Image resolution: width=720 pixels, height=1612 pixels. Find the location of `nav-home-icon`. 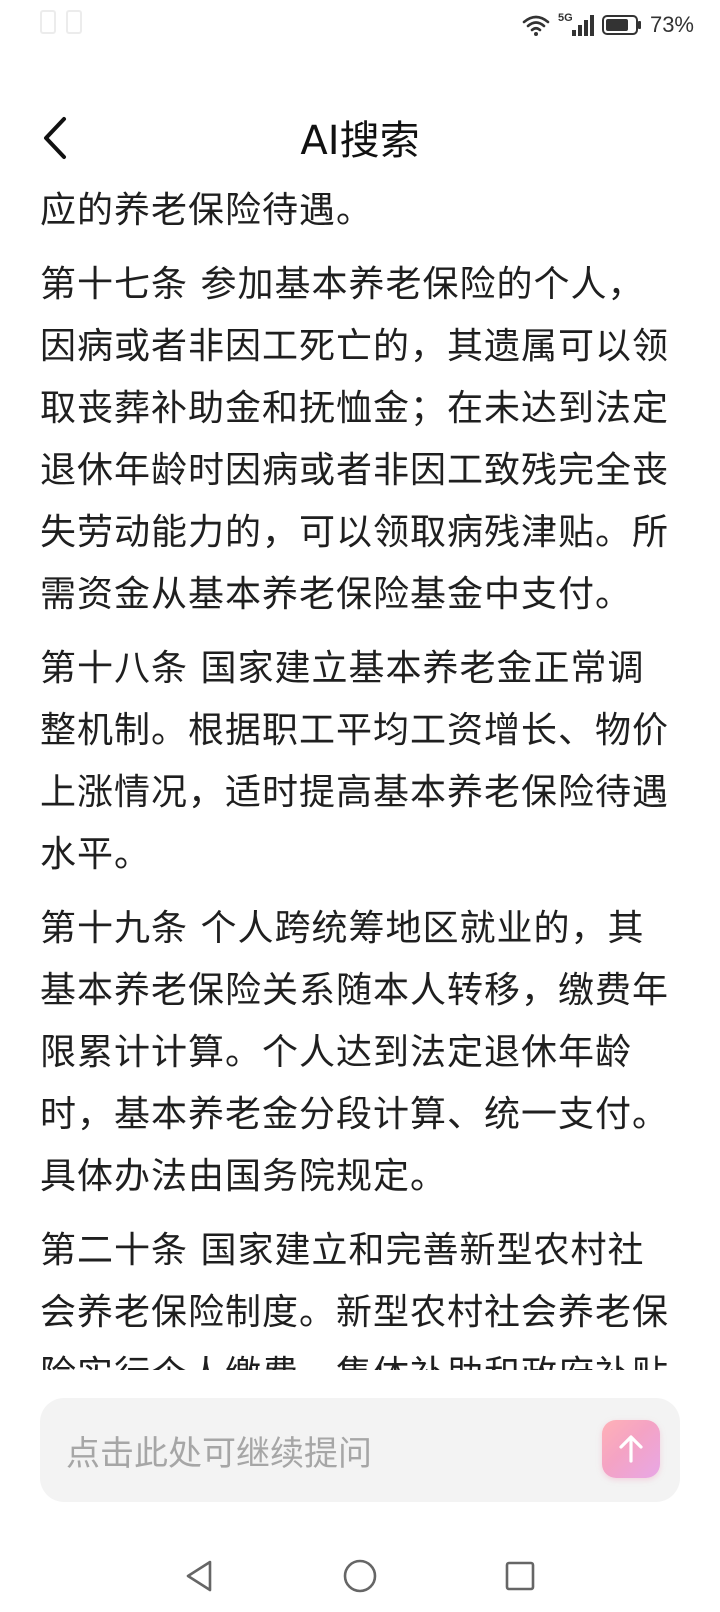

nav-home-icon is located at coordinates (360, 1576).